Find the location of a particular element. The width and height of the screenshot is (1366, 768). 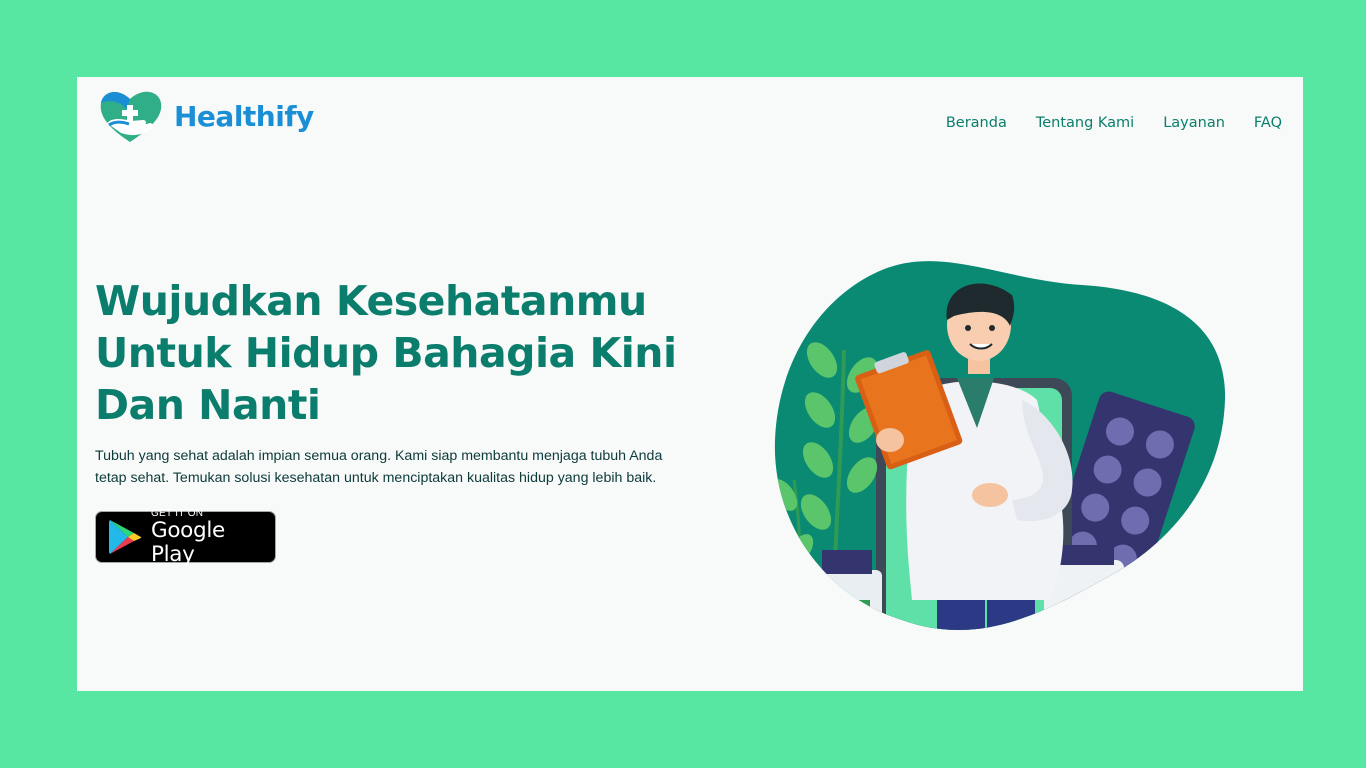

nav-tentang-kami: Tentang Kami is located at coordinates (1085, 123).